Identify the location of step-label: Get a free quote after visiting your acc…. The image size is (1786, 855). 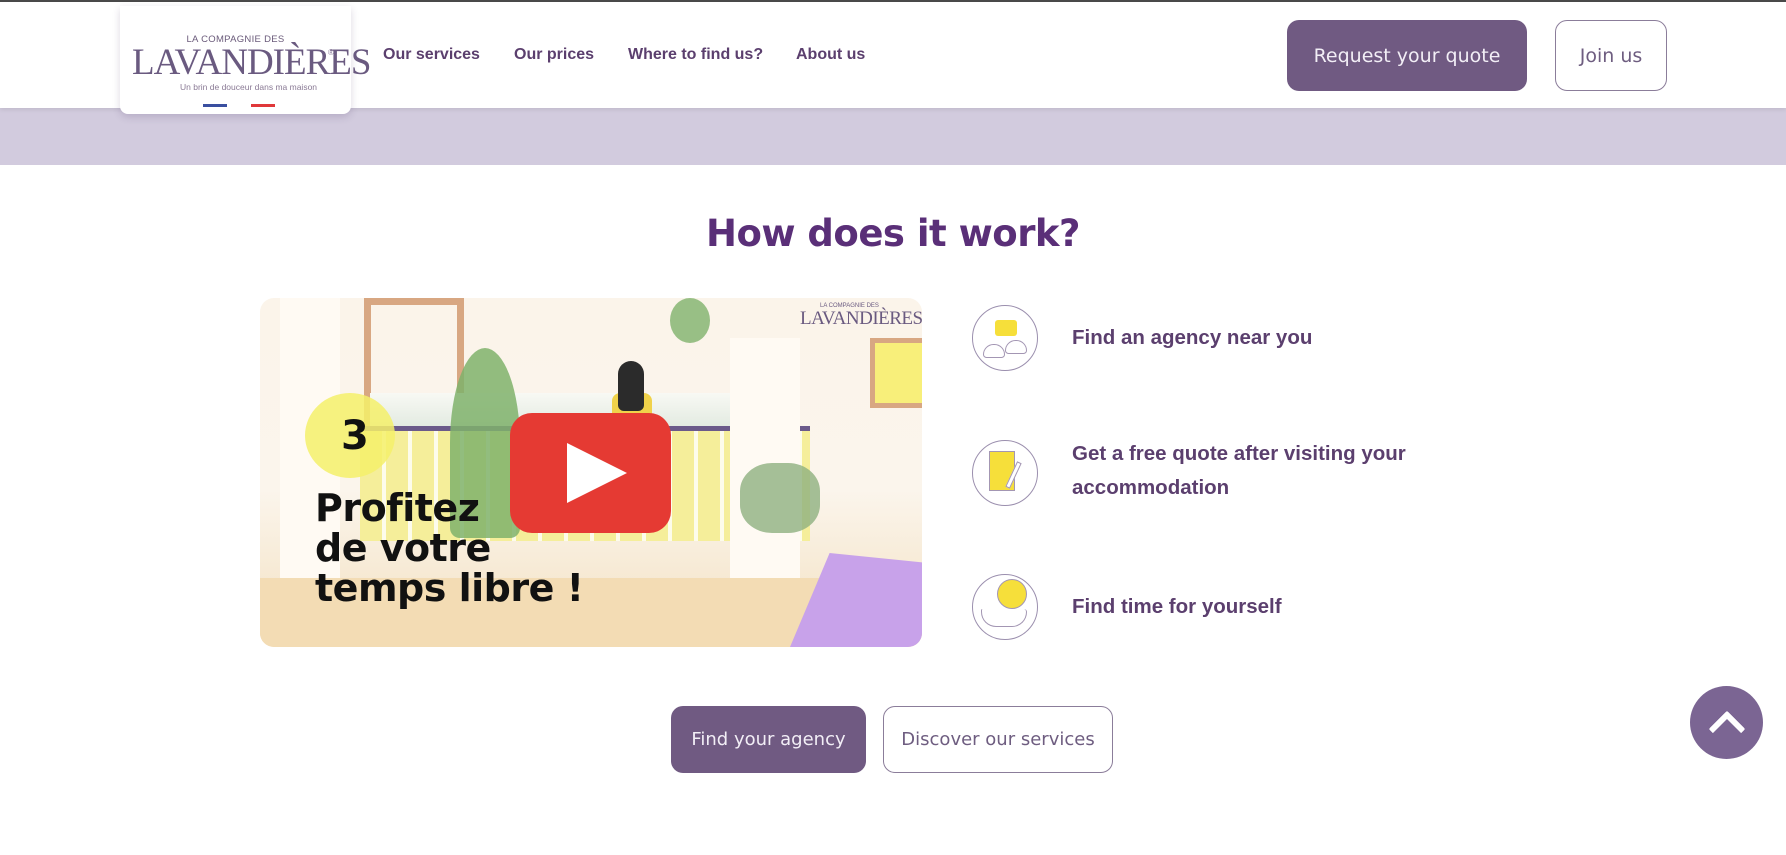
(1239, 470).